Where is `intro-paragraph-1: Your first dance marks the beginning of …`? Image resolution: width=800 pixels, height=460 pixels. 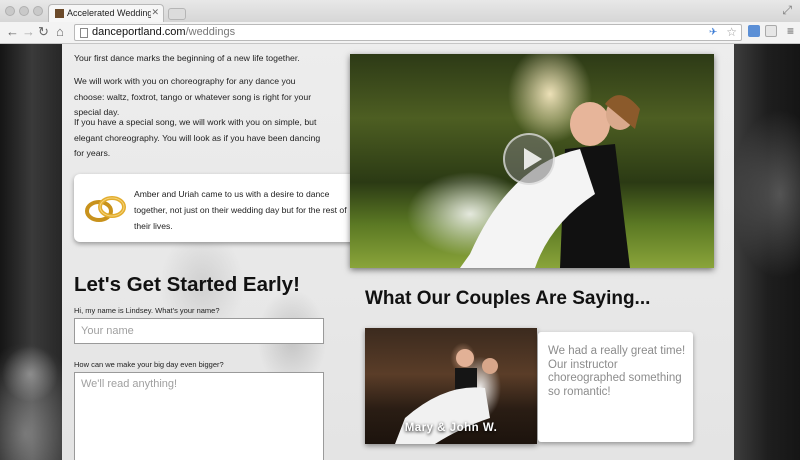
intro-paragraph-1: Your first dance marks the beginning of … is located at coordinates (187, 58).